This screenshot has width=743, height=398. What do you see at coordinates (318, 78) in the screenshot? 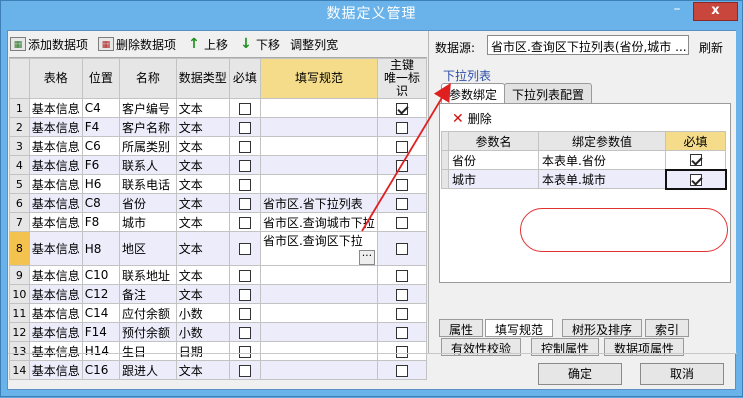
I see `col-header-rule: 填写规范` at bounding box center [318, 78].